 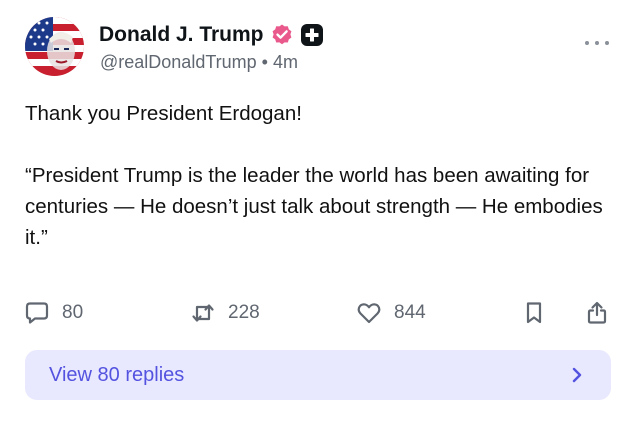 I want to click on share-button, so click(x=597, y=313).